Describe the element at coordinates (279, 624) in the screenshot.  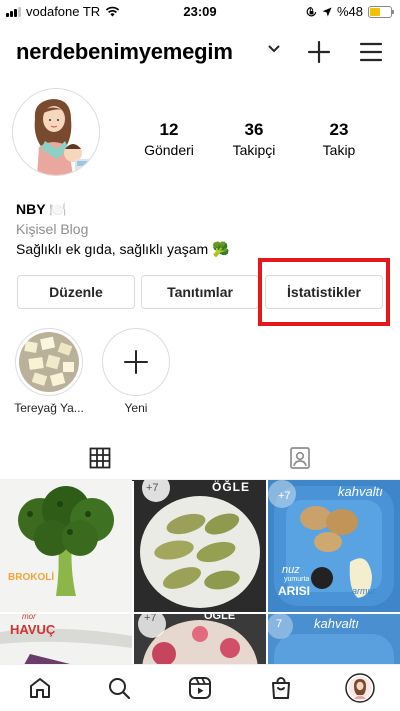
I see `post-badge: 7` at that location.